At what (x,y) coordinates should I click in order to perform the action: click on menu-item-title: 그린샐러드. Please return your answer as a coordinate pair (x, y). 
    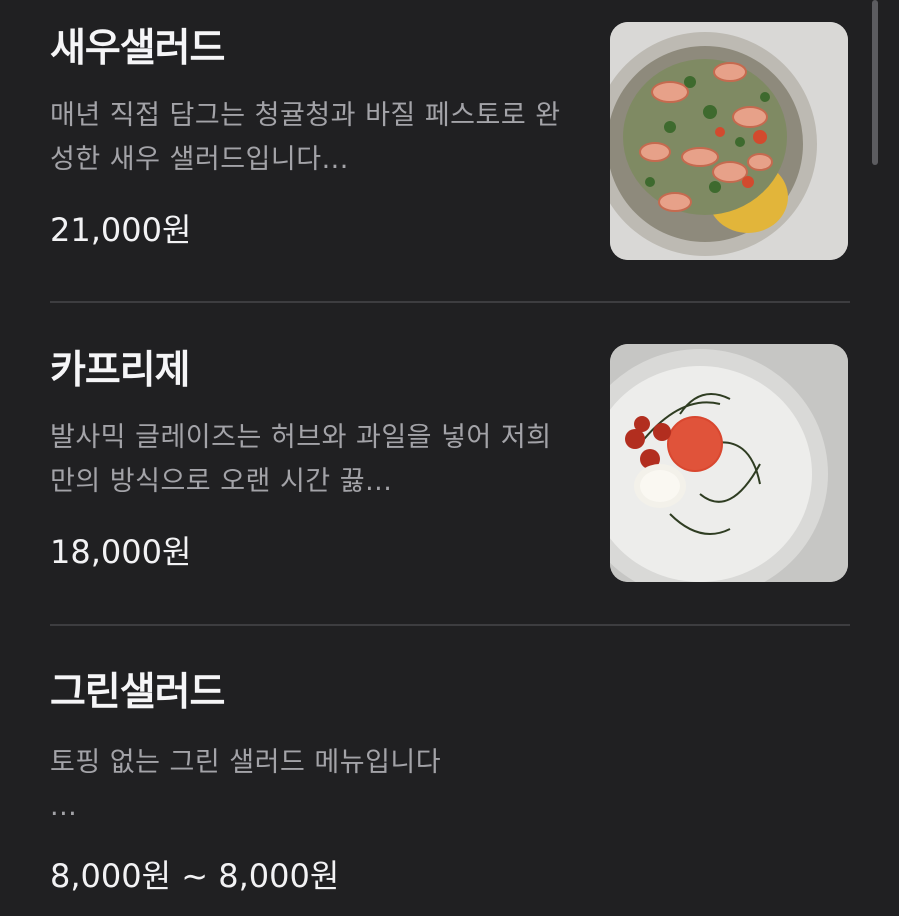
    Looking at the image, I should click on (137, 692).